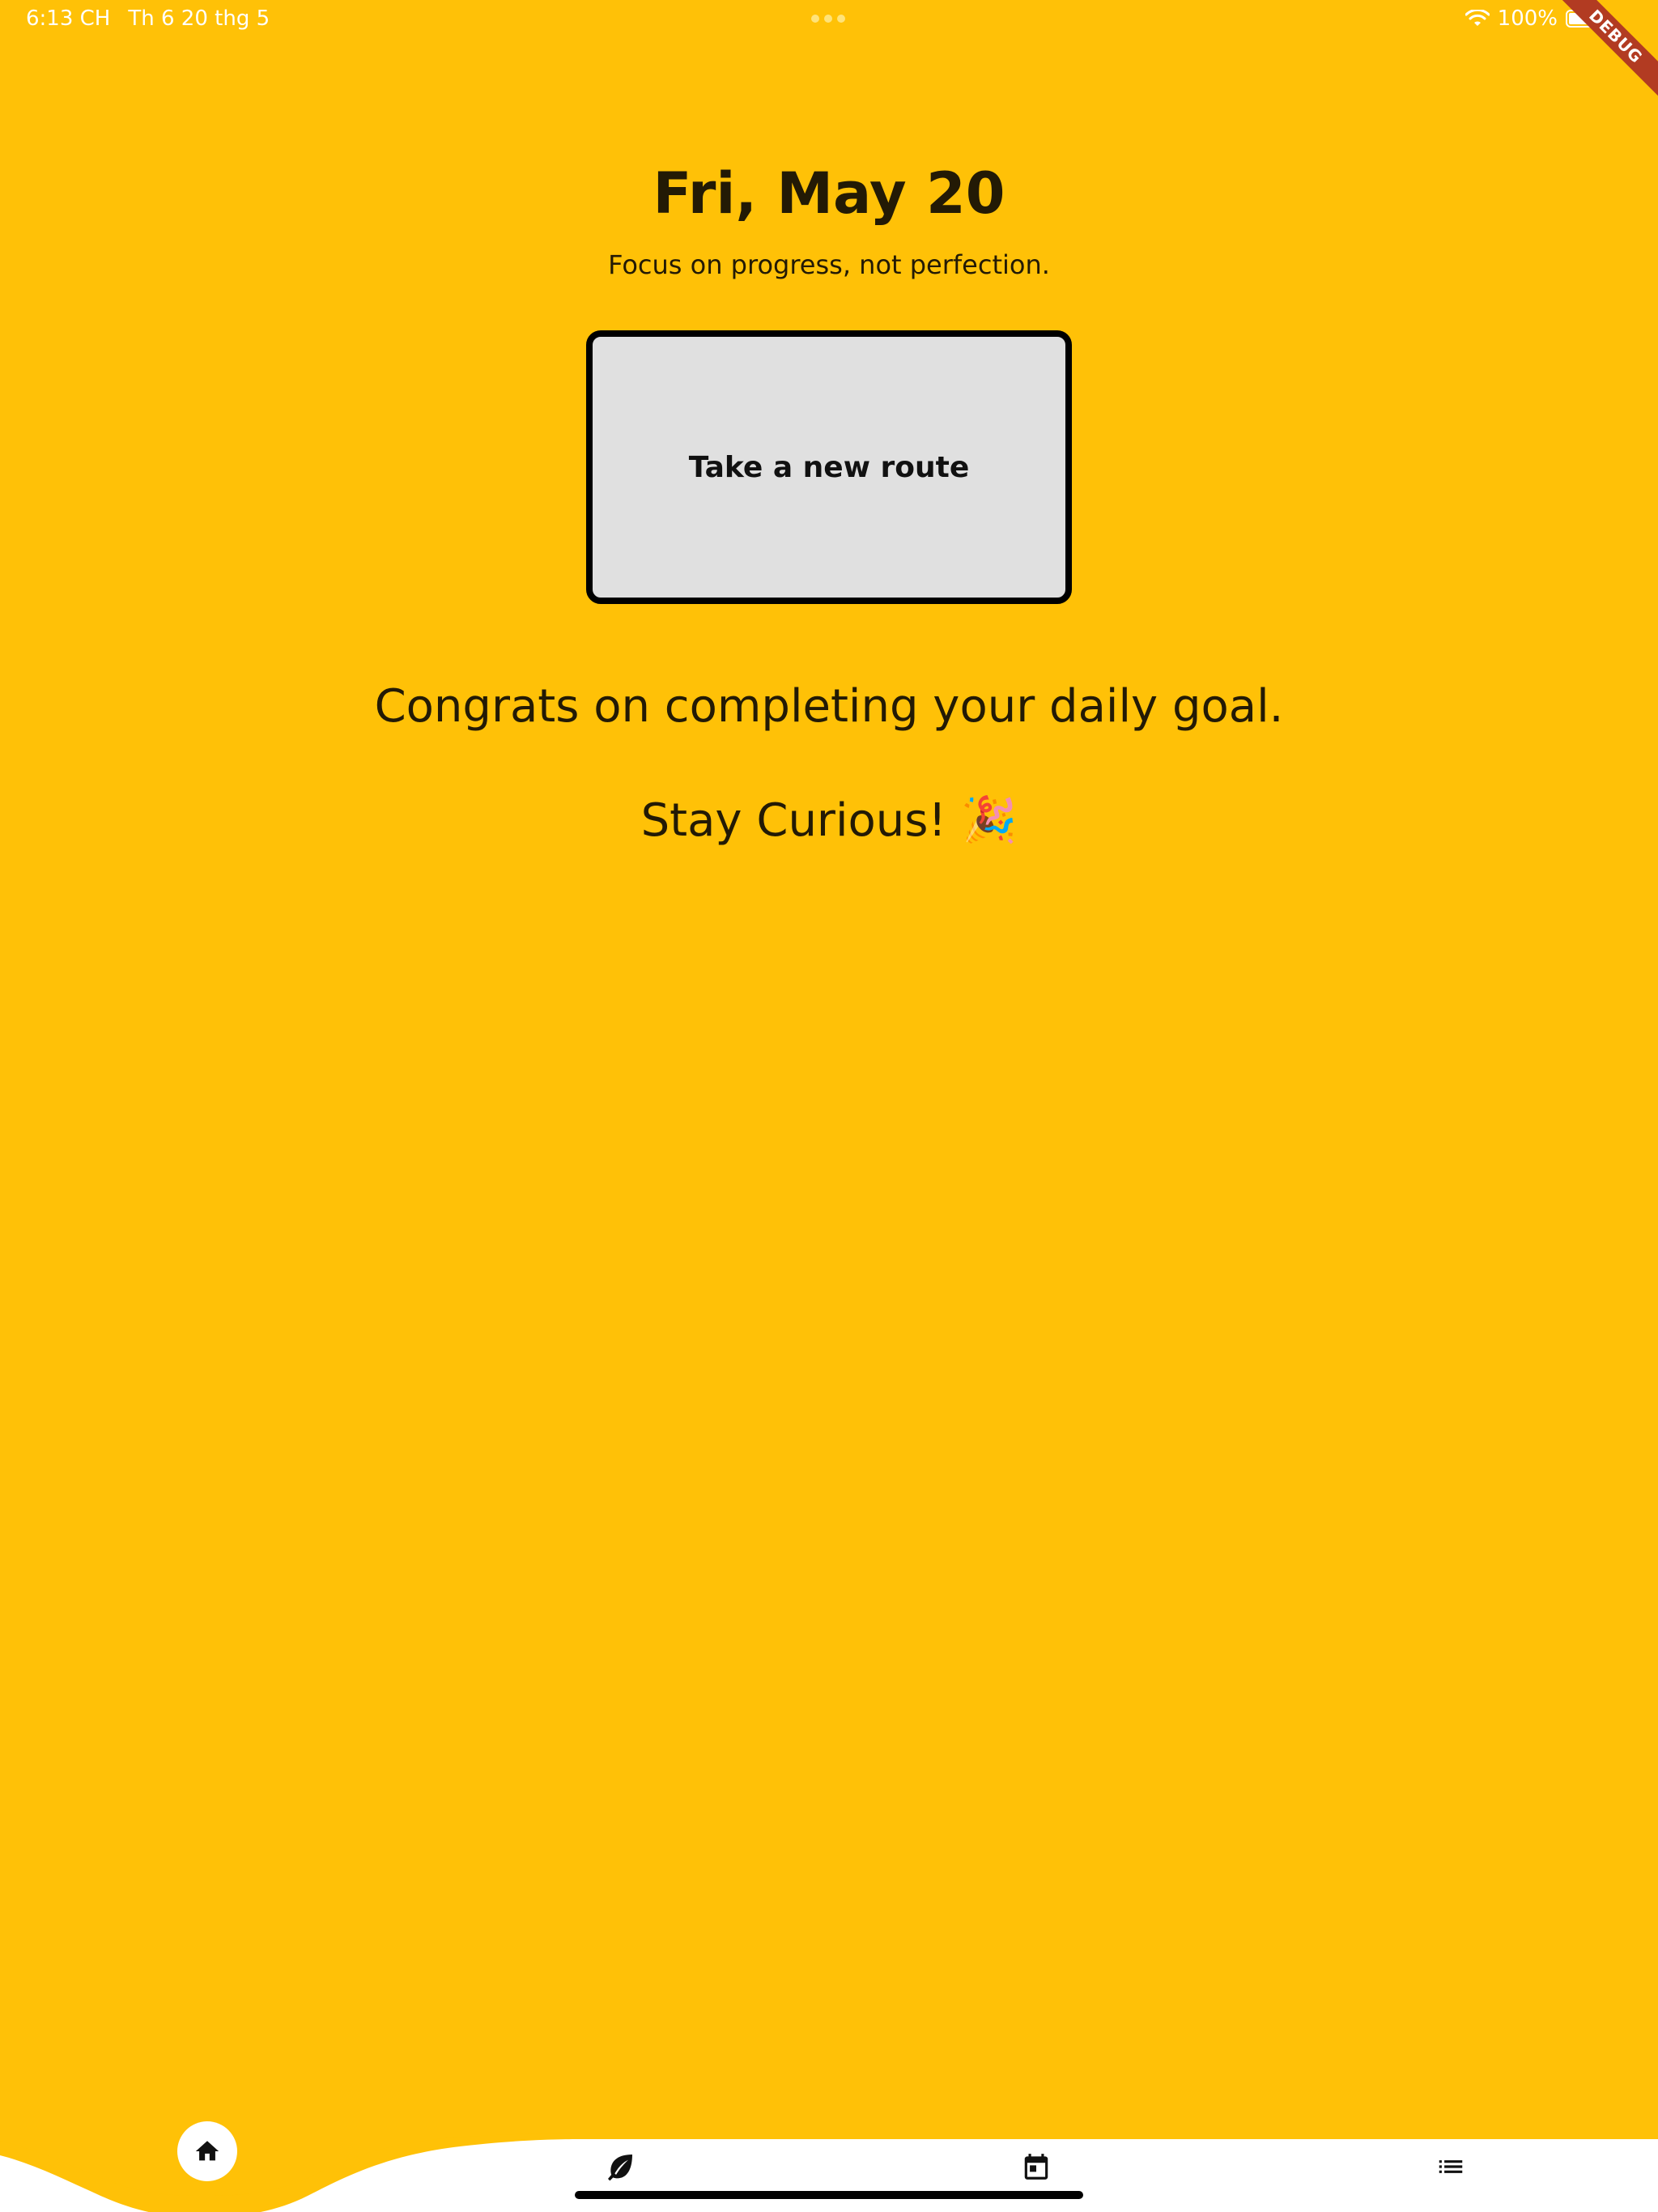 Image resolution: width=1658 pixels, height=2212 pixels. I want to click on multitasking-dots-icon, so click(828, 19).